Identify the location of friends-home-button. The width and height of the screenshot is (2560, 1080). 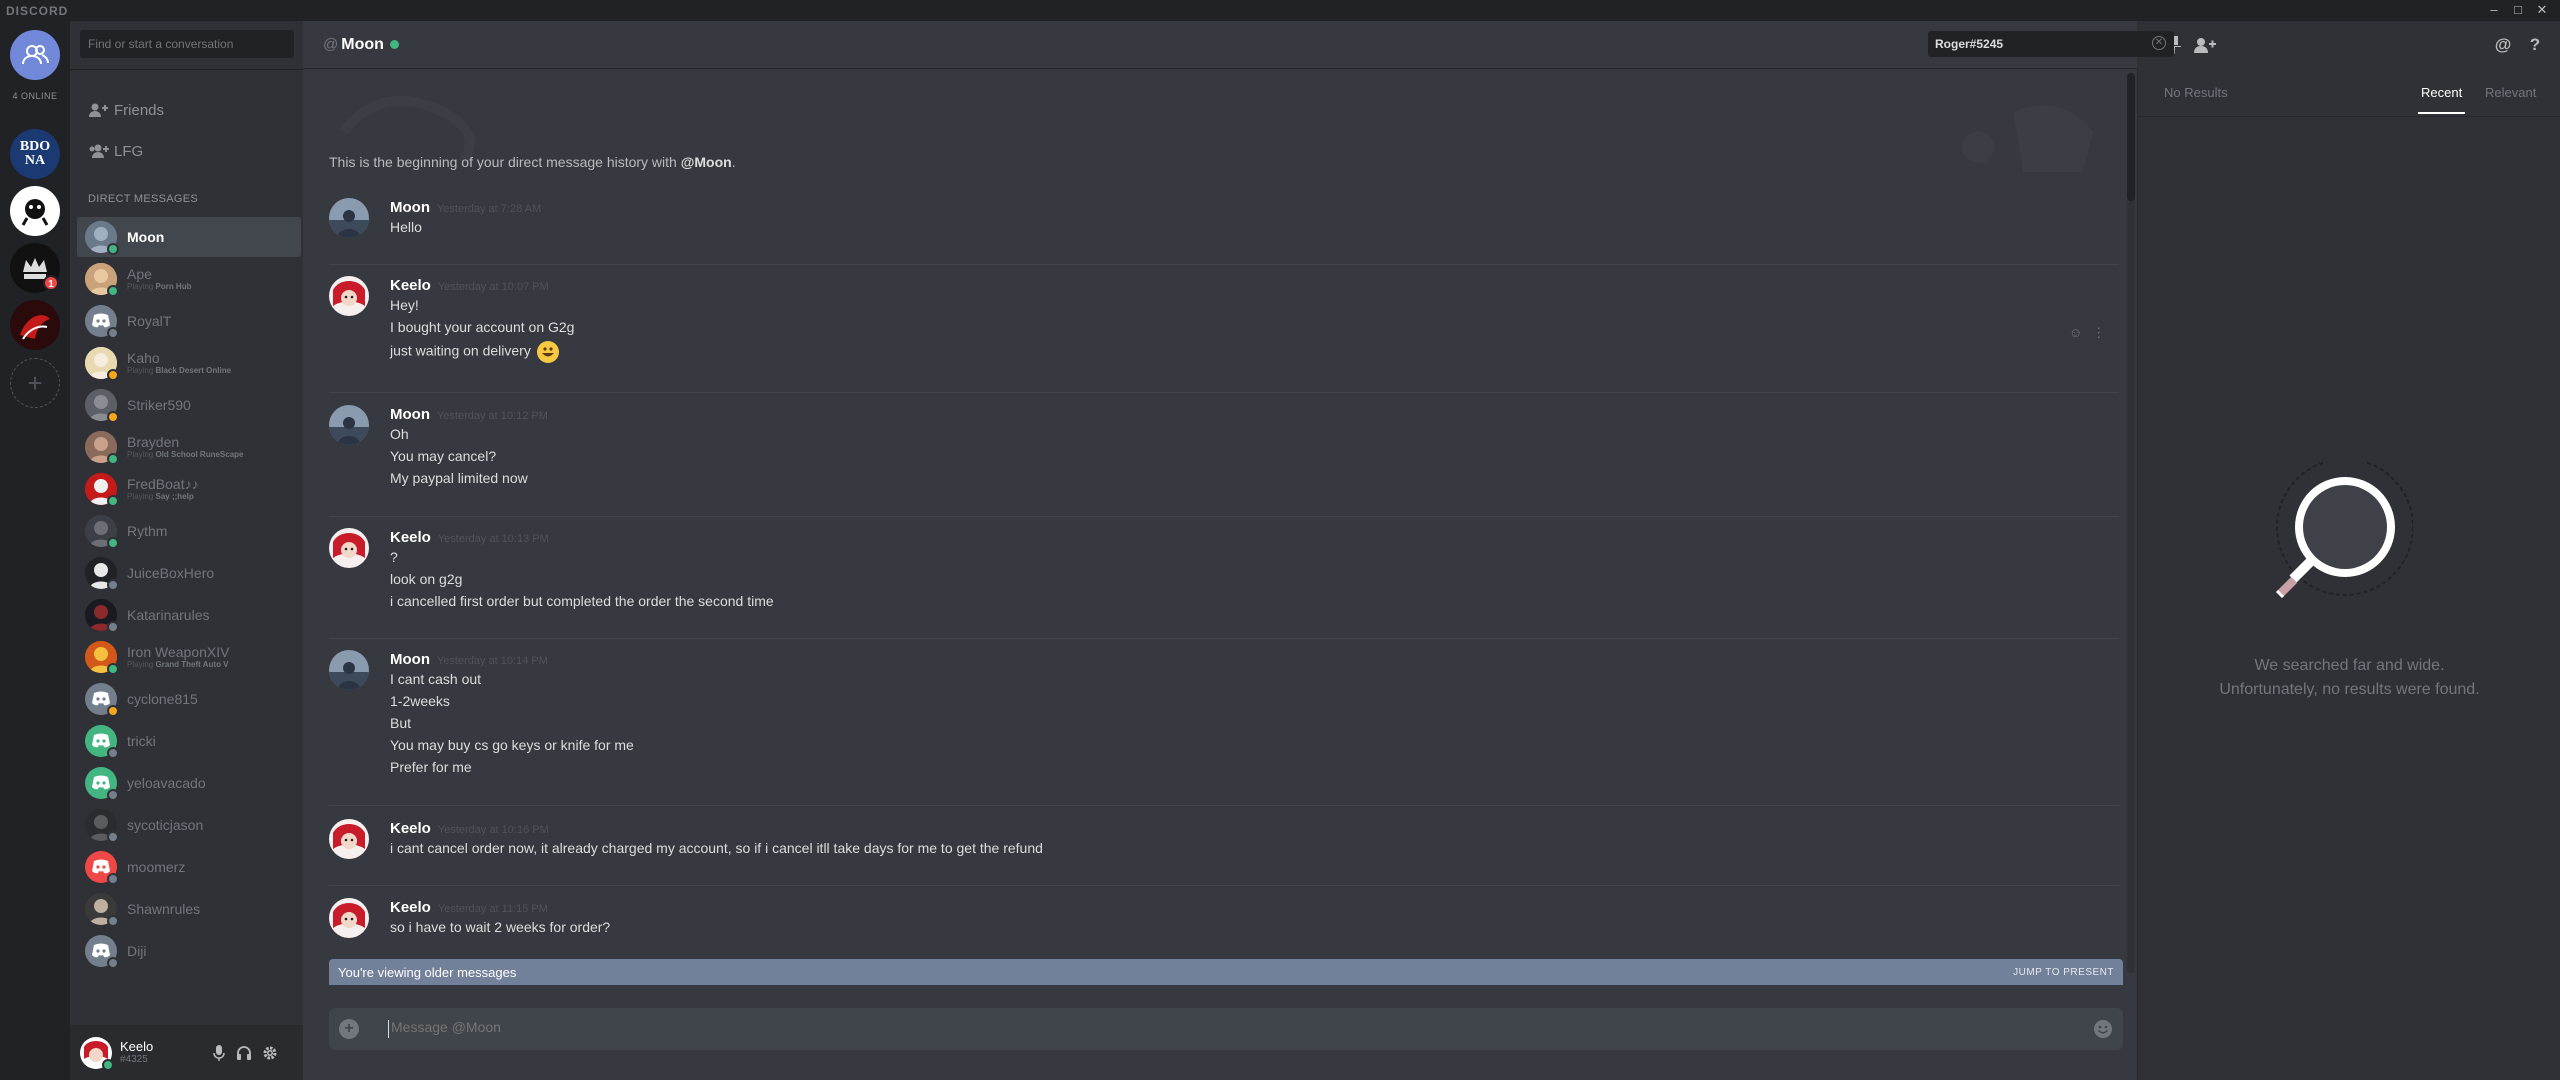
(35, 55).